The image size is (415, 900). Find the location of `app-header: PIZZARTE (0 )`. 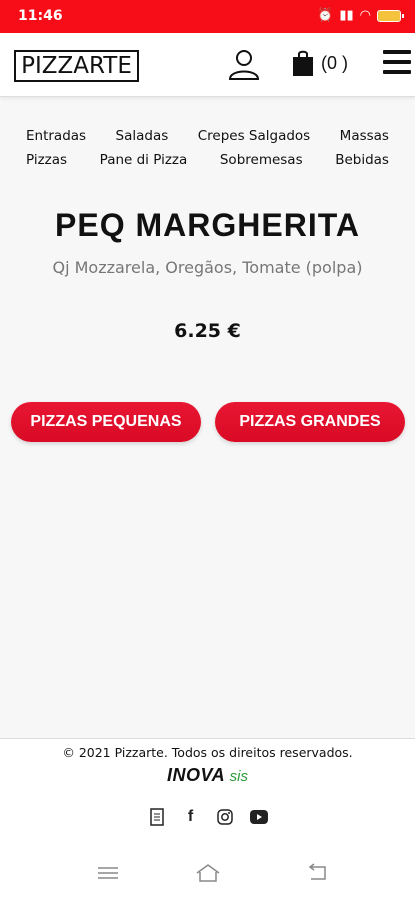

app-header: PIZZARTE (0 ) is located at coordinates (207, 65).